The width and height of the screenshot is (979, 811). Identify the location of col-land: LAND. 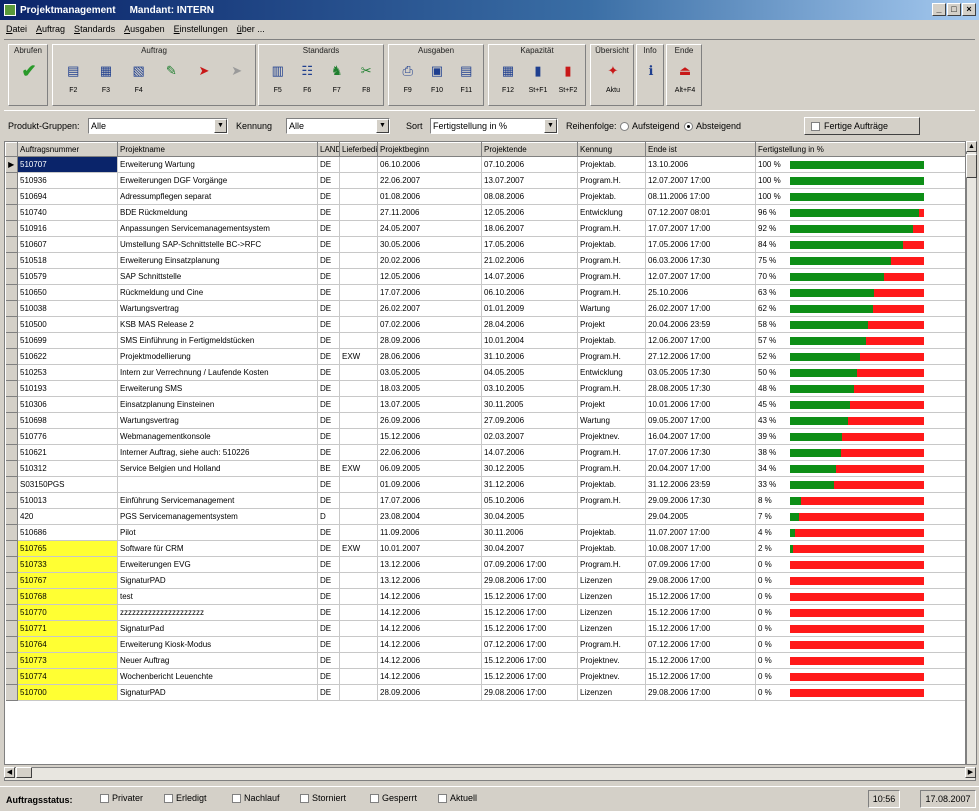
(328, 149).